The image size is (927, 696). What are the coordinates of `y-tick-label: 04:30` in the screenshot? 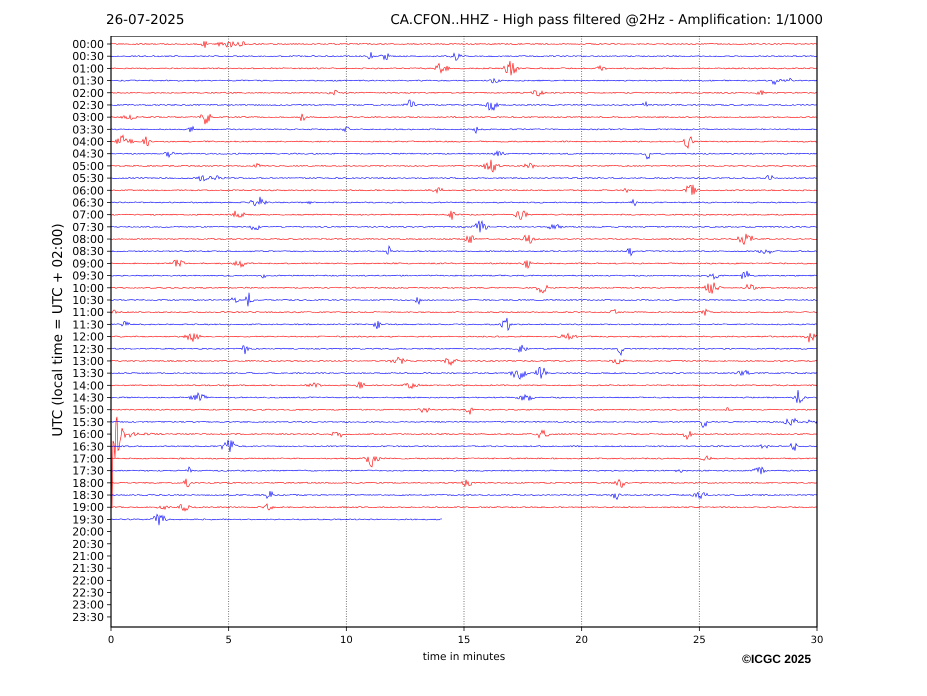 It's located at (88, 154).